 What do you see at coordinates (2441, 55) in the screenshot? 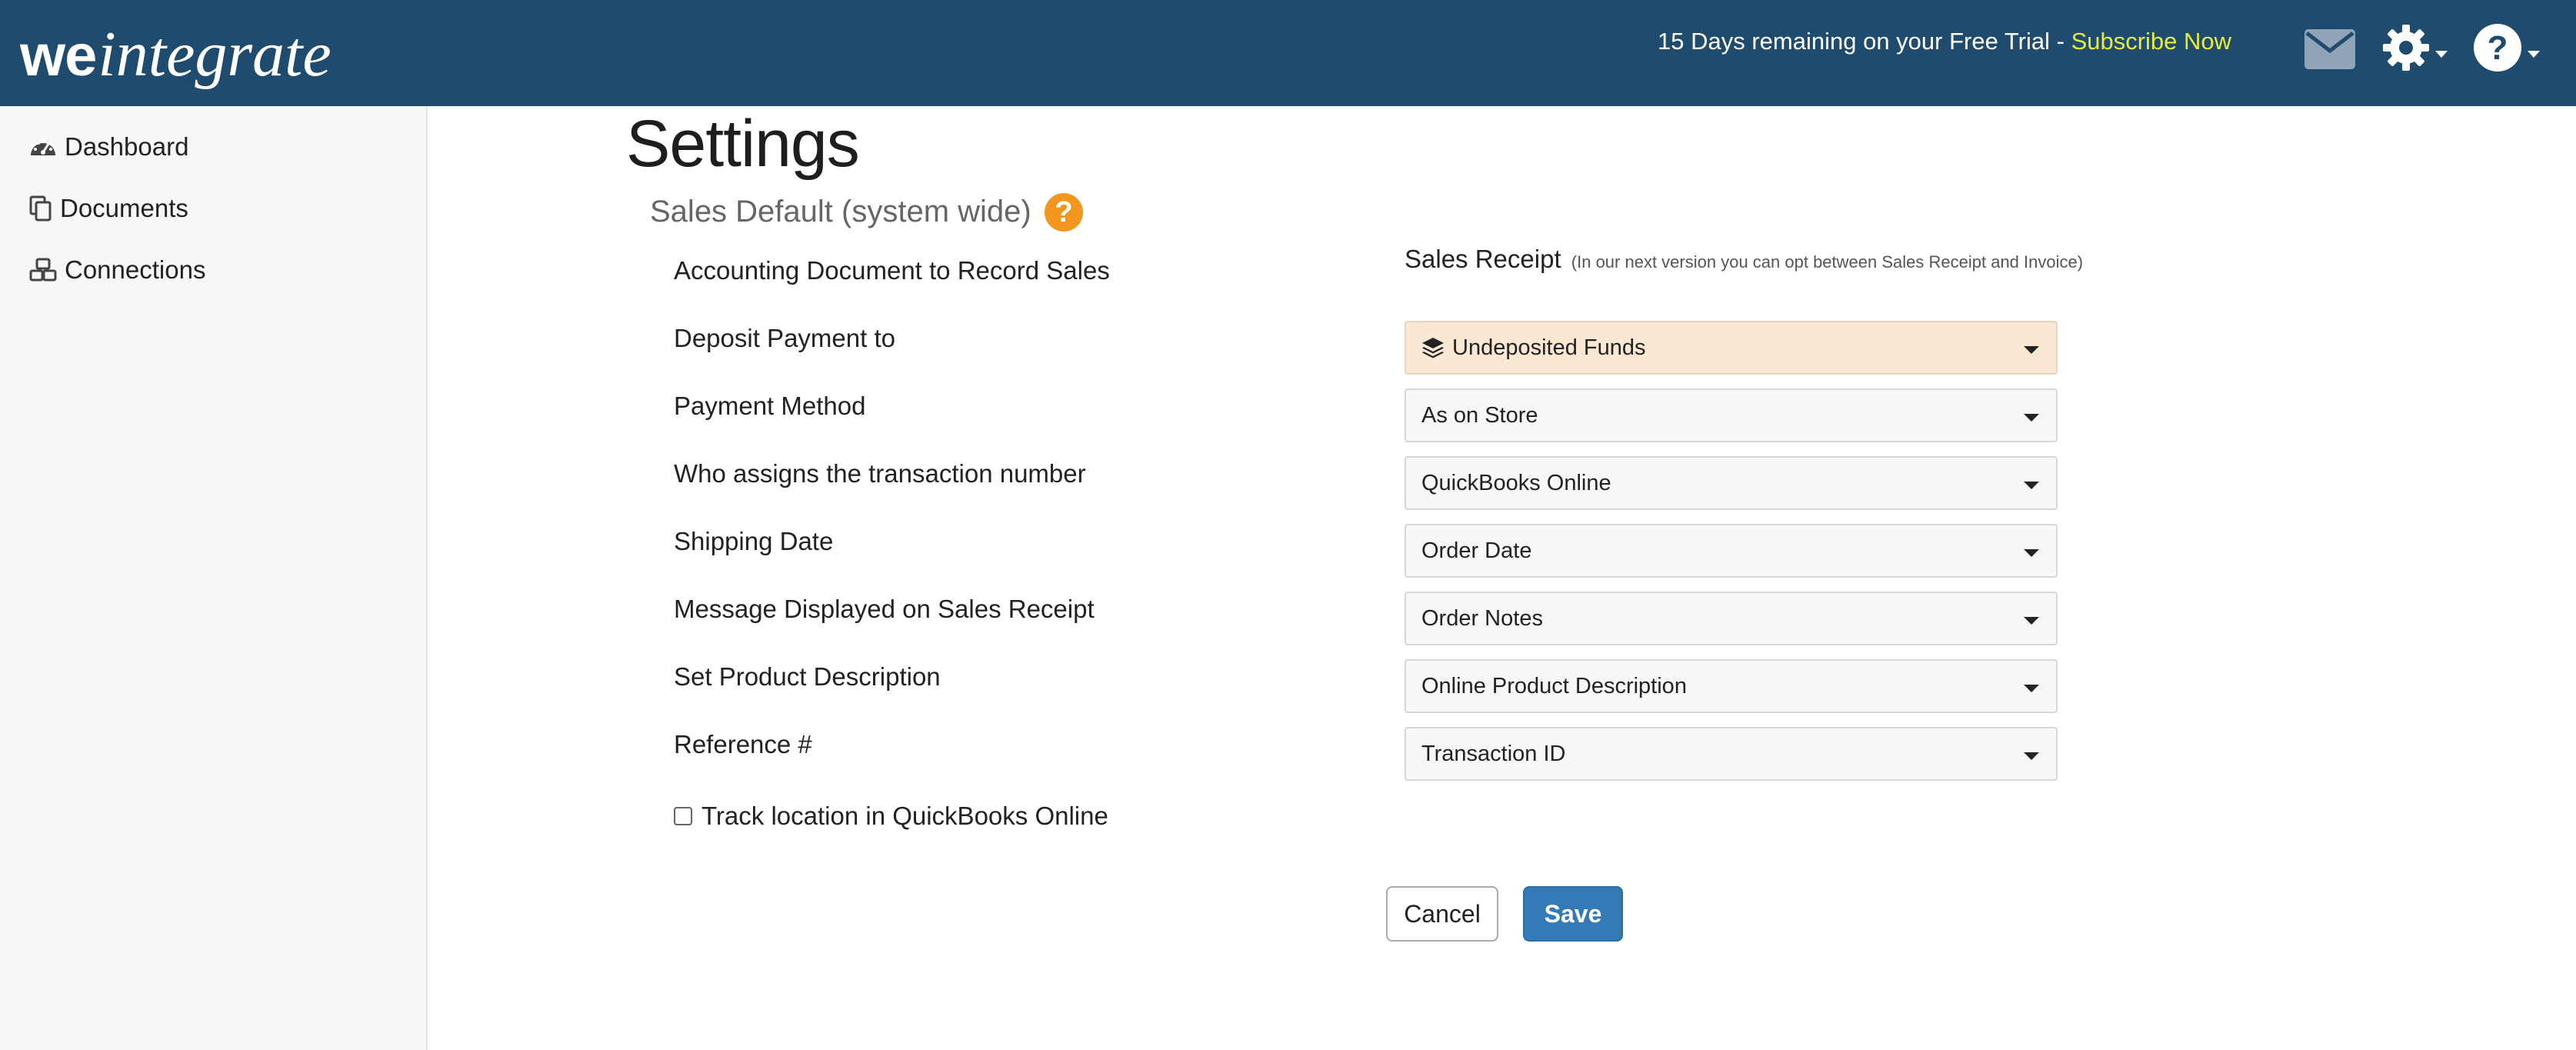
I see `gear-caret-icon` at bounding box center [2441, 55].